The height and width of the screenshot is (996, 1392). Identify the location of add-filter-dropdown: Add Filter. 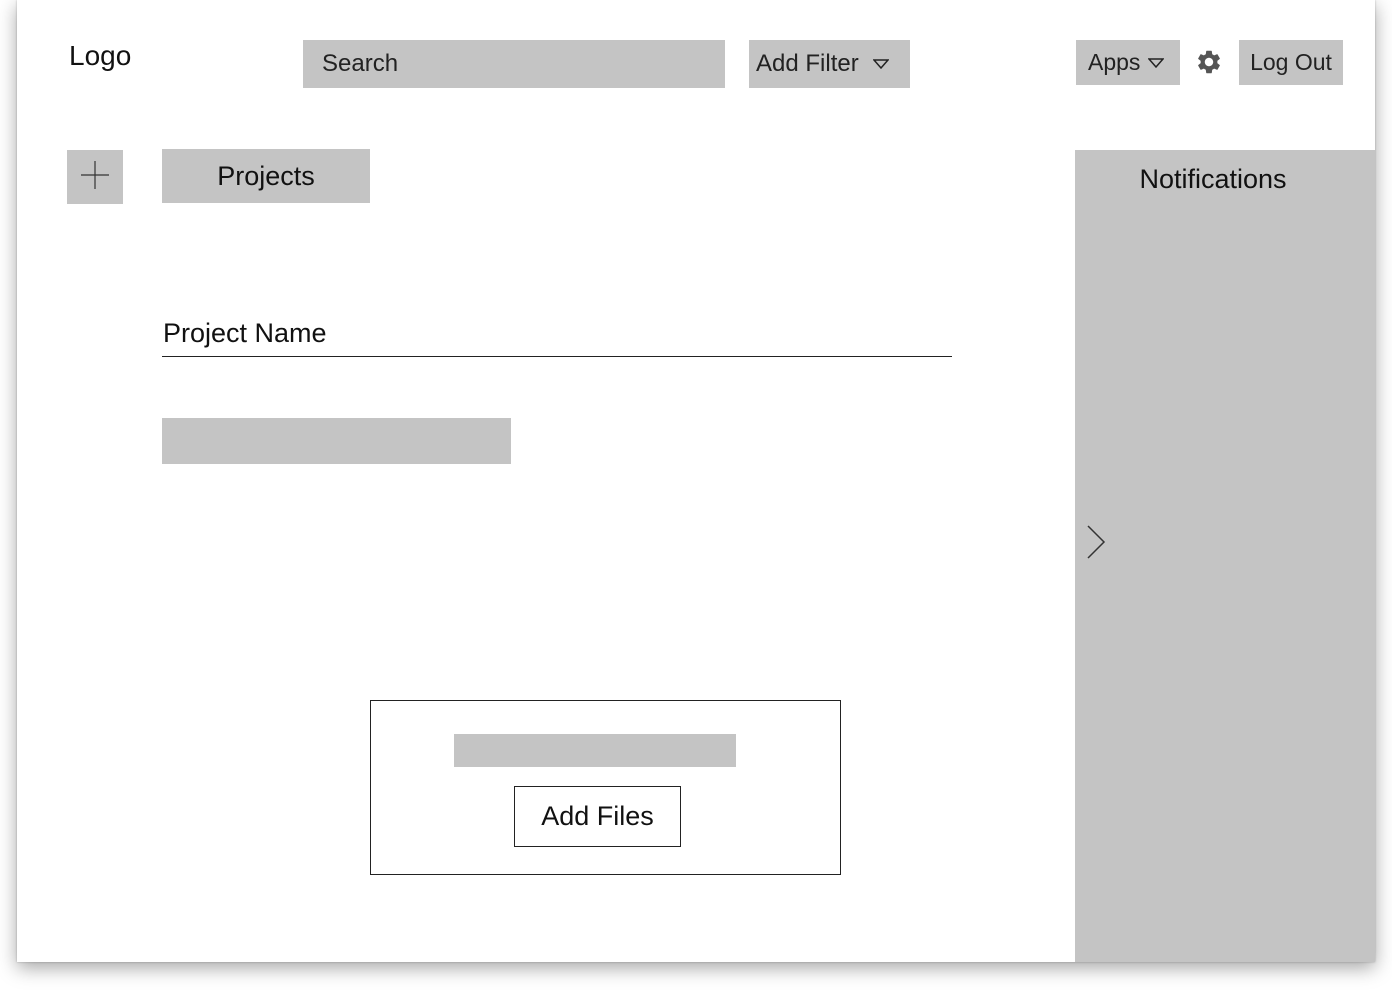
(829, 64).